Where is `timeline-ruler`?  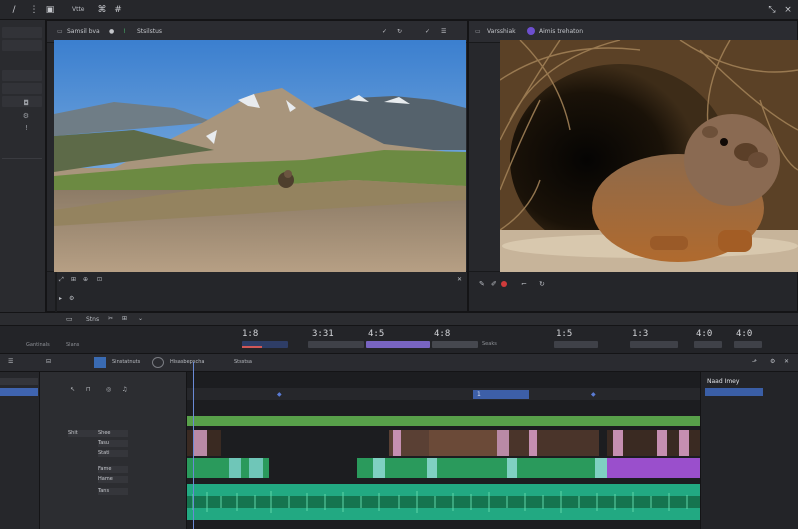
timeline-ruler is located at coordinates (443, 394).